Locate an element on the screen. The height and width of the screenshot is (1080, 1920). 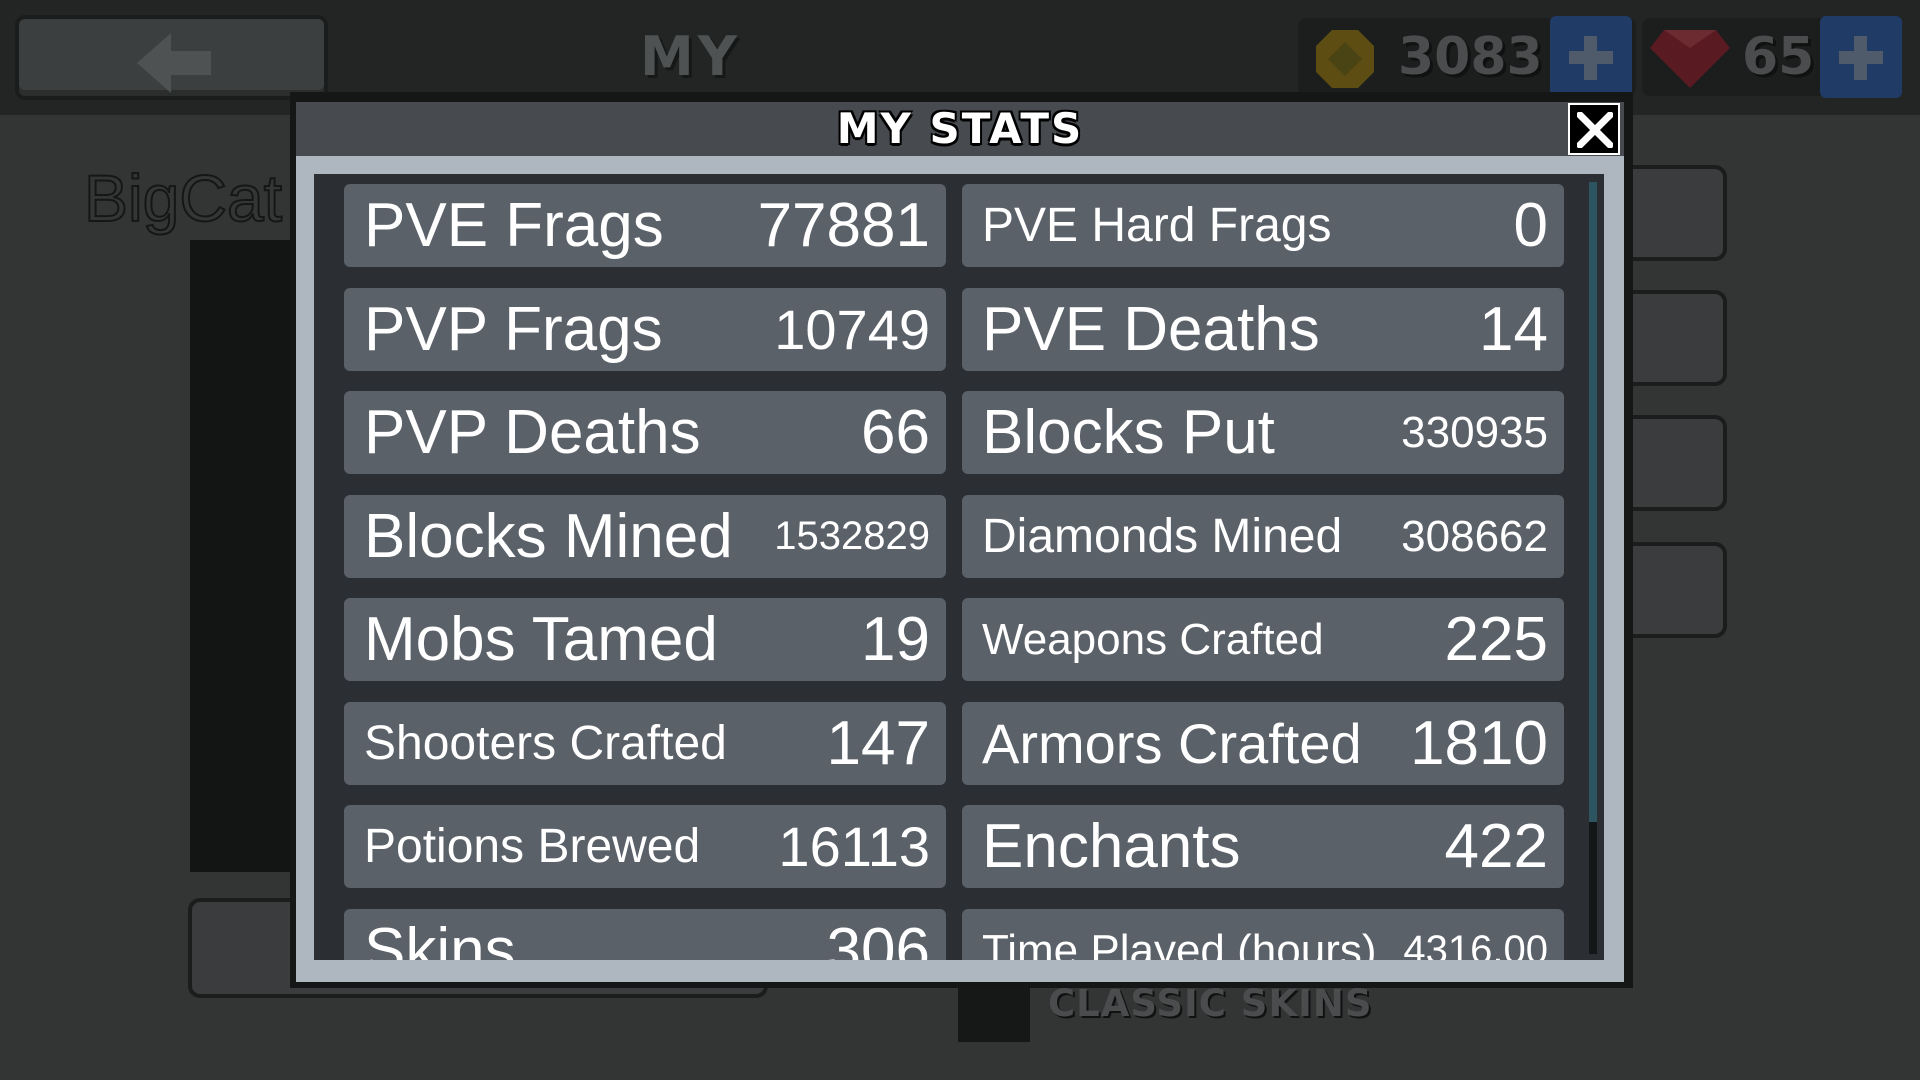
stat-label: Enchants is located at coordinates (1111, 846).